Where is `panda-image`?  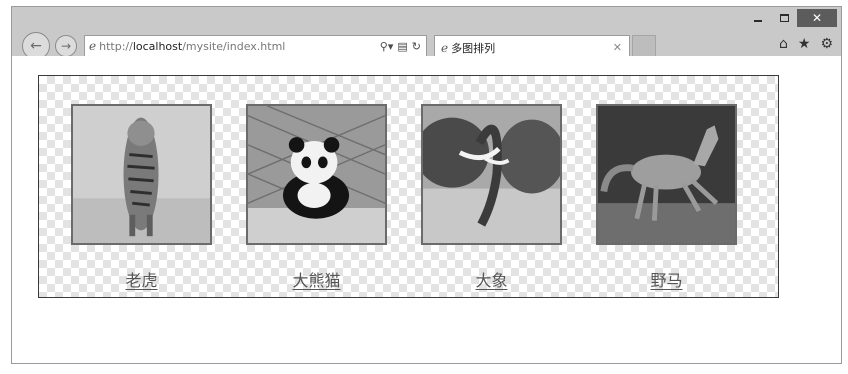 panda-image is located at coordinates (316, 174).